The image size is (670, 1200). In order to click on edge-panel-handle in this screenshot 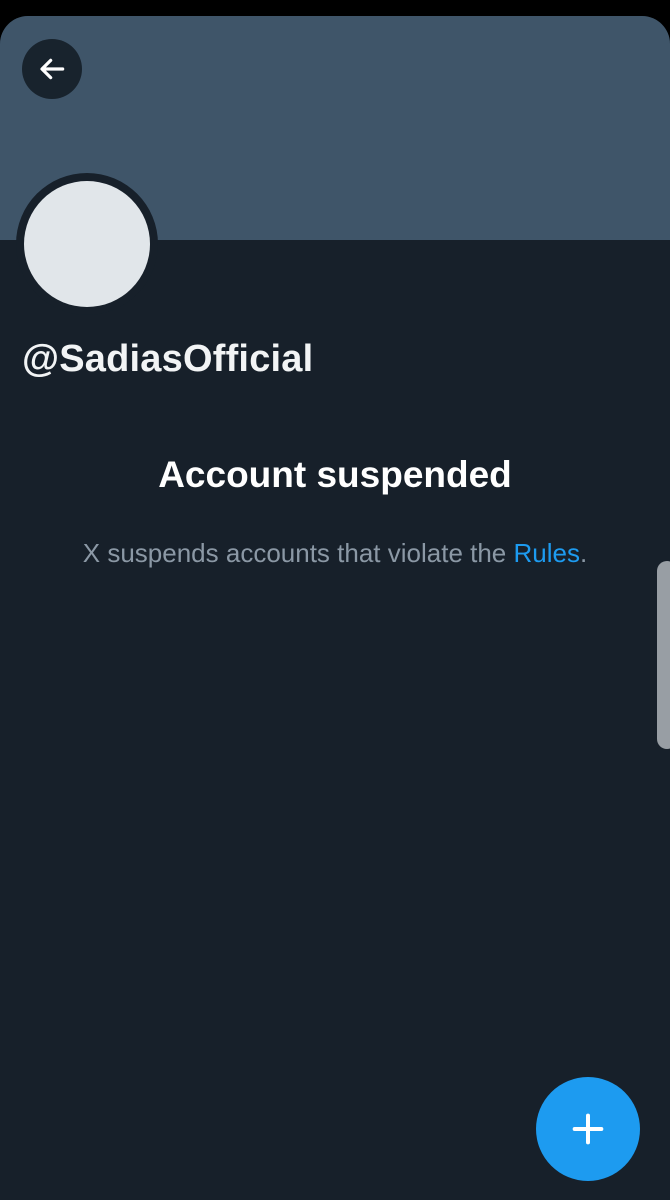, I will do `click(663, 655)`.